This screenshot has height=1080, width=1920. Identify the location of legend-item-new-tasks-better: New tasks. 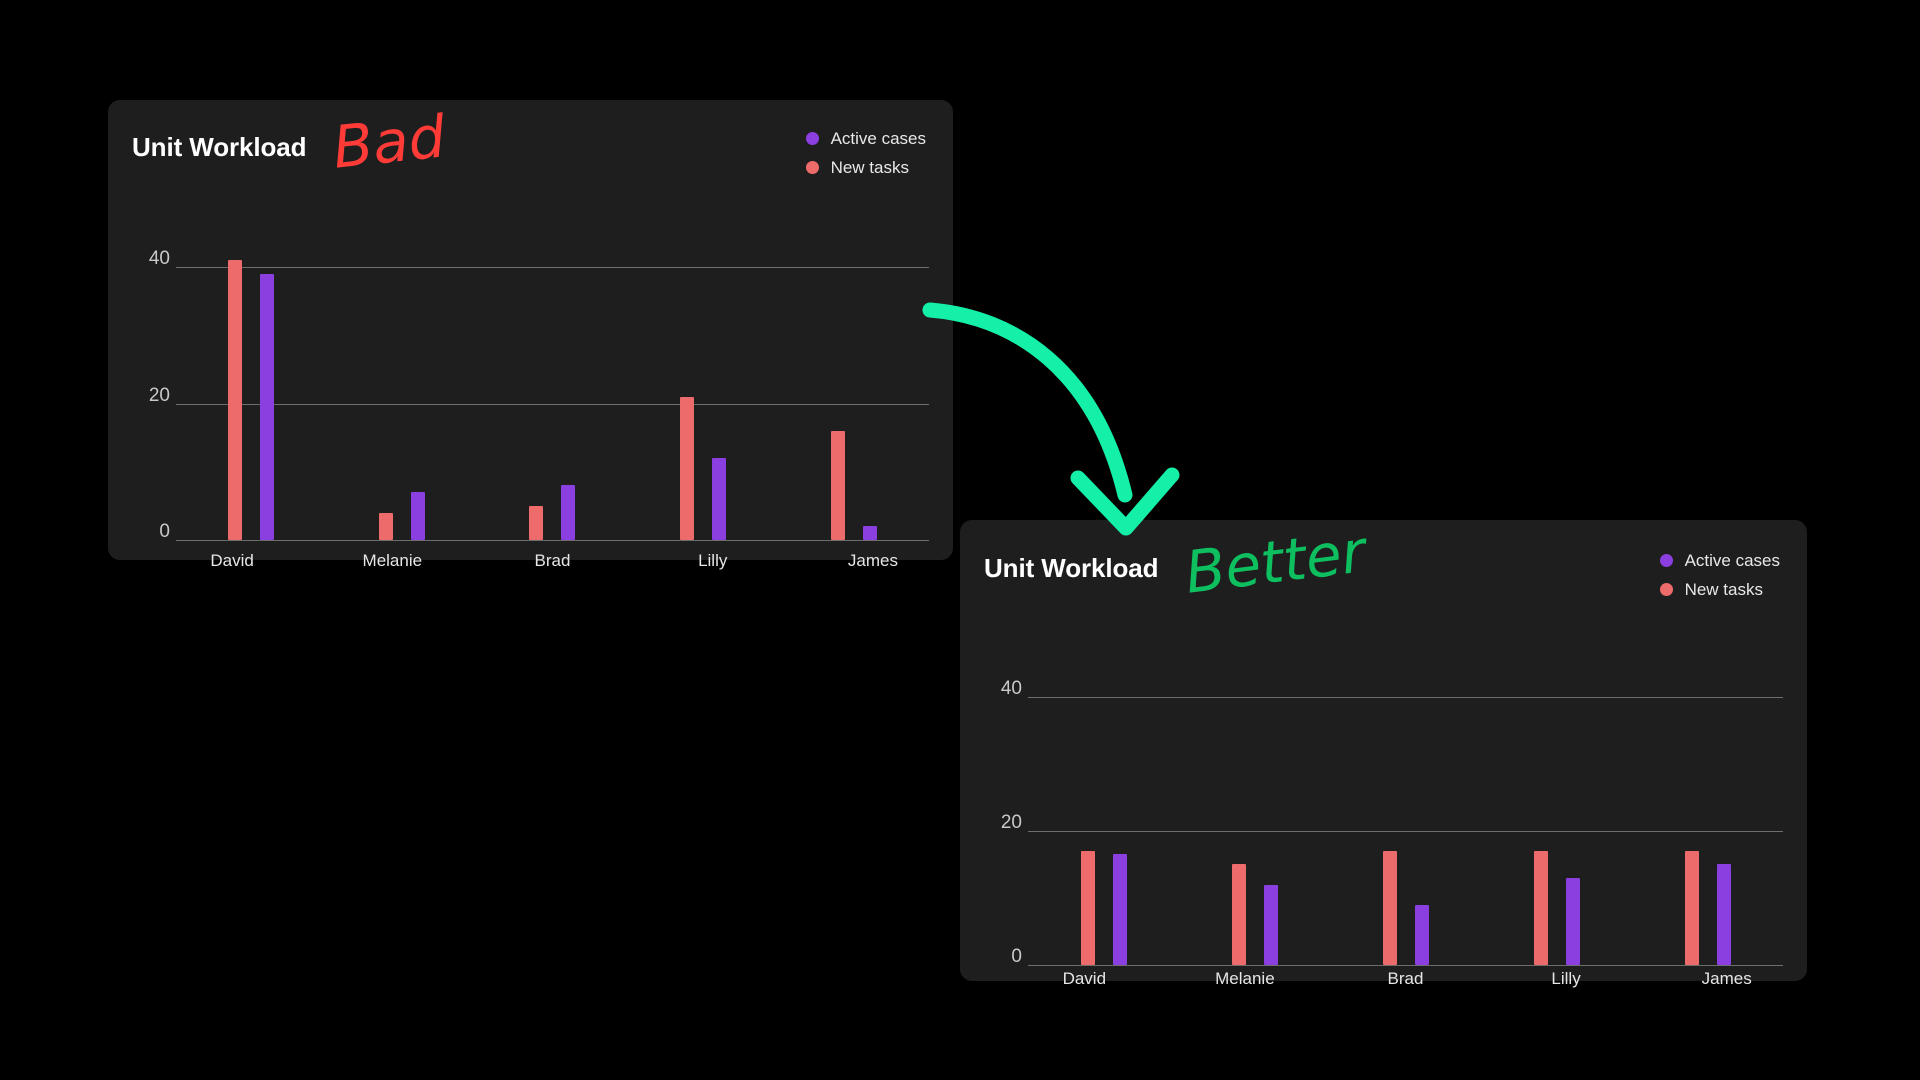
(1719, 589).